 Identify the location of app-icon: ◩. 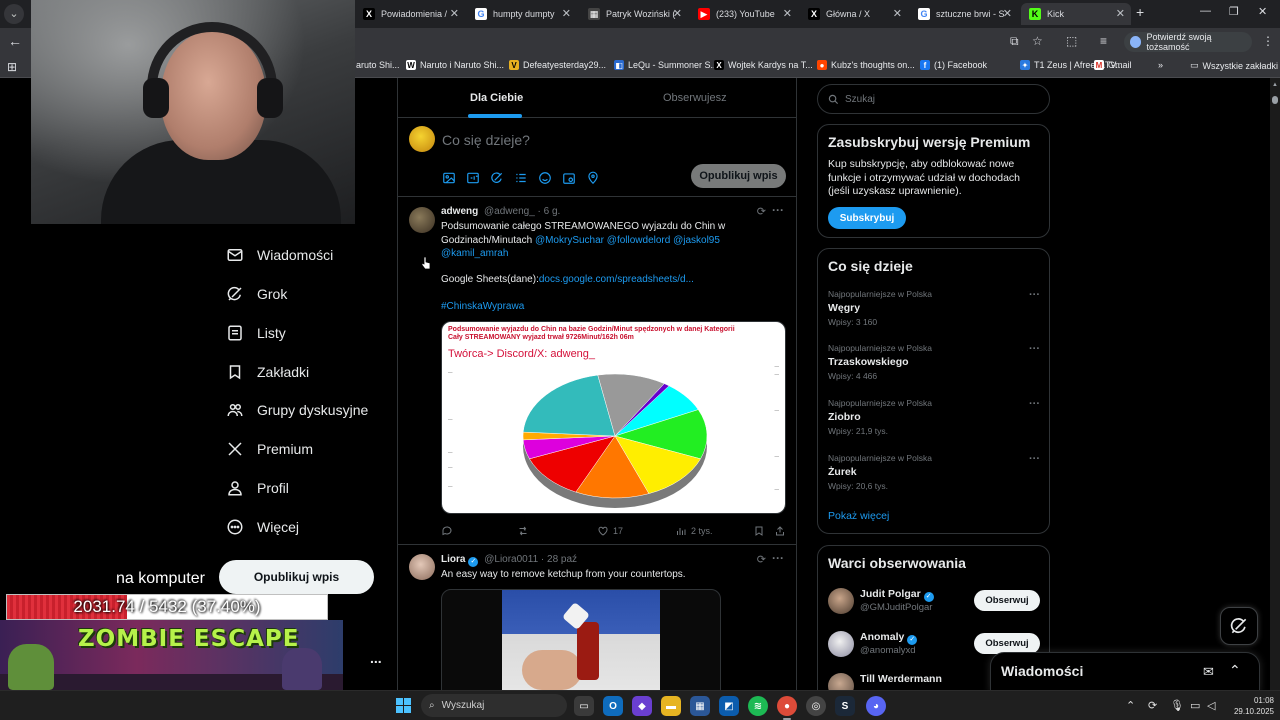
(729, 706).